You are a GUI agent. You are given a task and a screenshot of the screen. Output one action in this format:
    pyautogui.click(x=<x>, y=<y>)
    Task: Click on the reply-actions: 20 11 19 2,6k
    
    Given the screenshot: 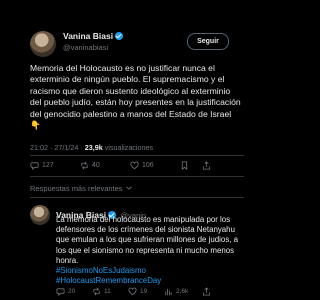 What is the action you would take?
    pyautogui.click(x=146, y=291)
    